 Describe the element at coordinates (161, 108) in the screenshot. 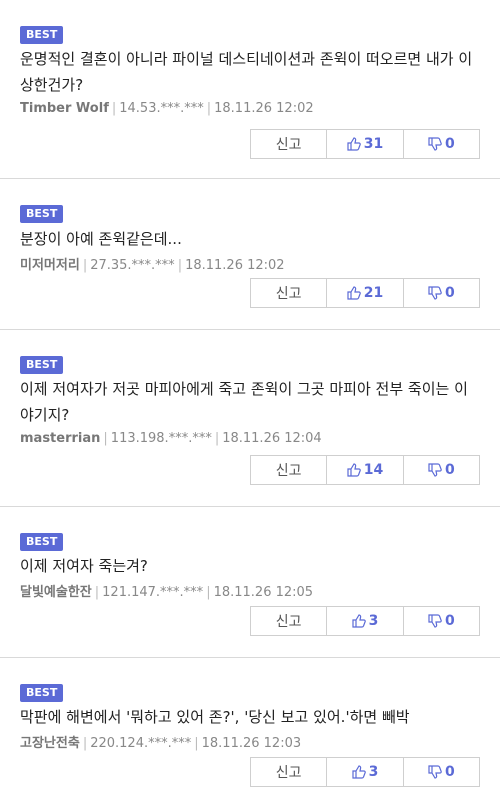

I see `comment-ip: 14.53.***.***` at that location.